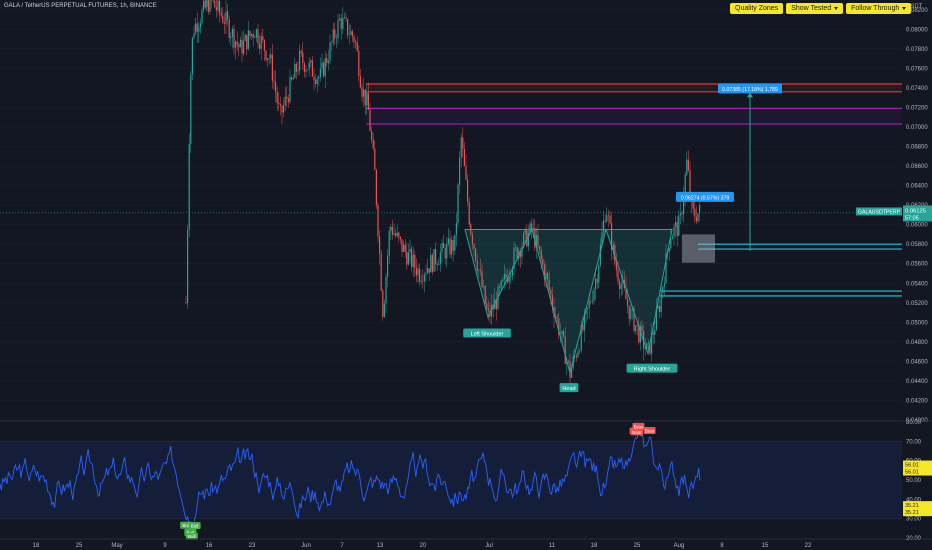 The width and height of the screenshot is (932, 550). I want to click on rsi-band, so click(451, 480).